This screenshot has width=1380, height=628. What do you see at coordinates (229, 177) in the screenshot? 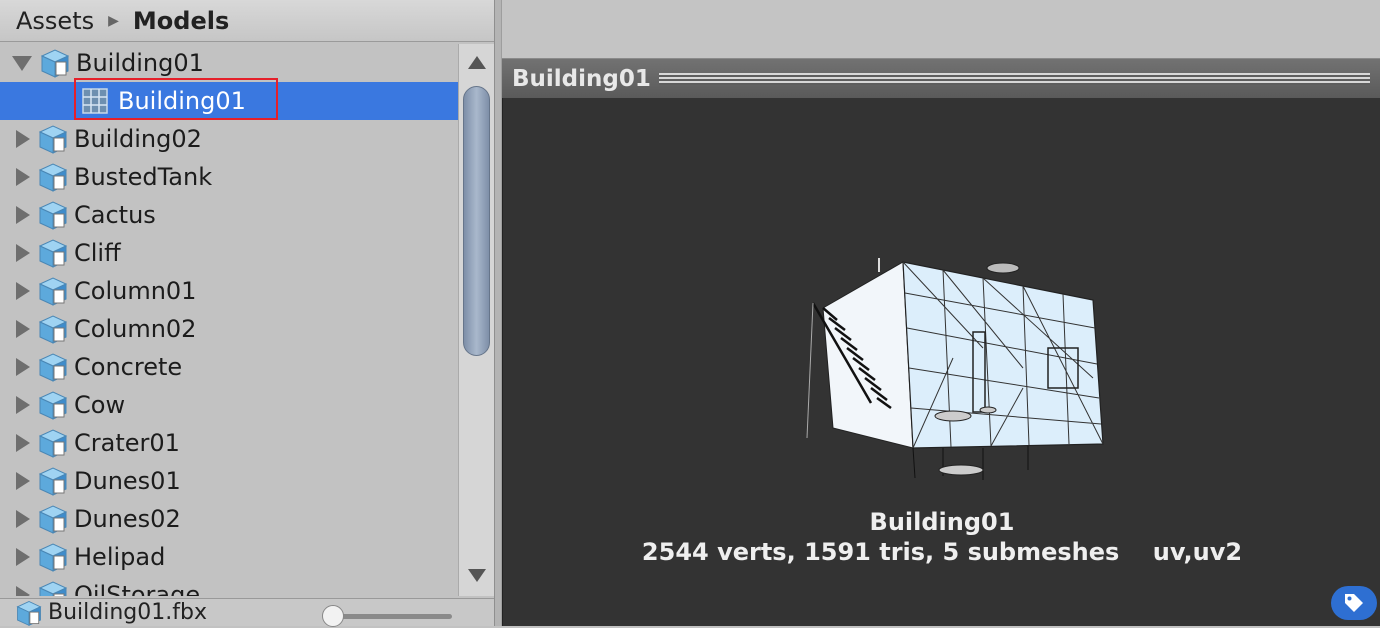
I see `tree-item: BustedTank` at bounding box center [229, 177].